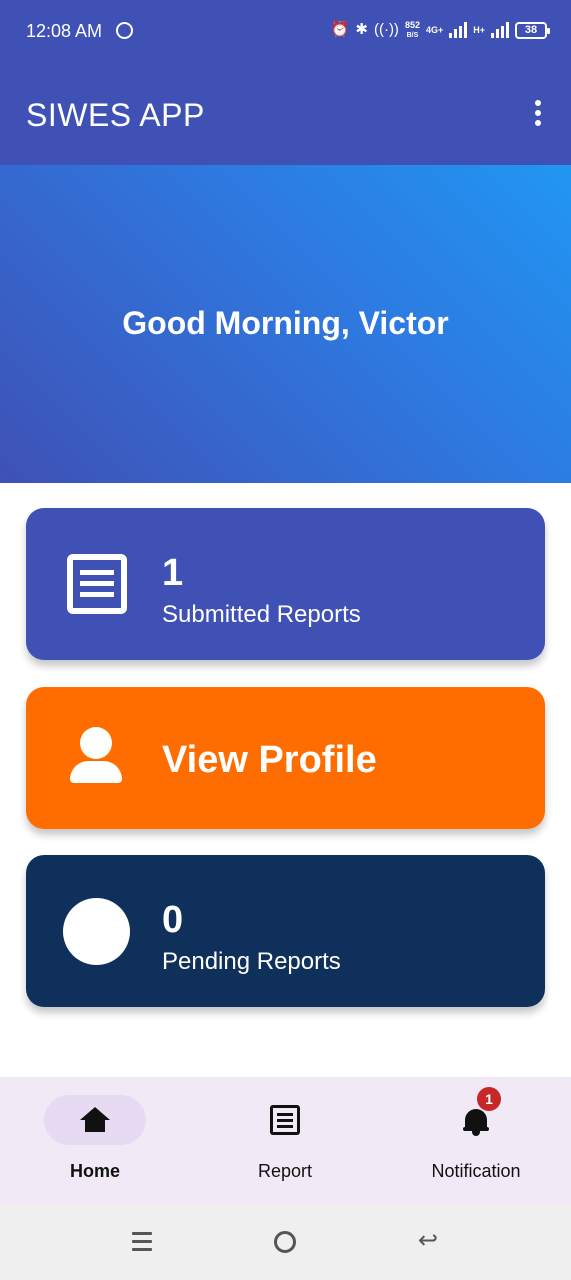  I want to click on whatsapp-icon, so click(124, 30).